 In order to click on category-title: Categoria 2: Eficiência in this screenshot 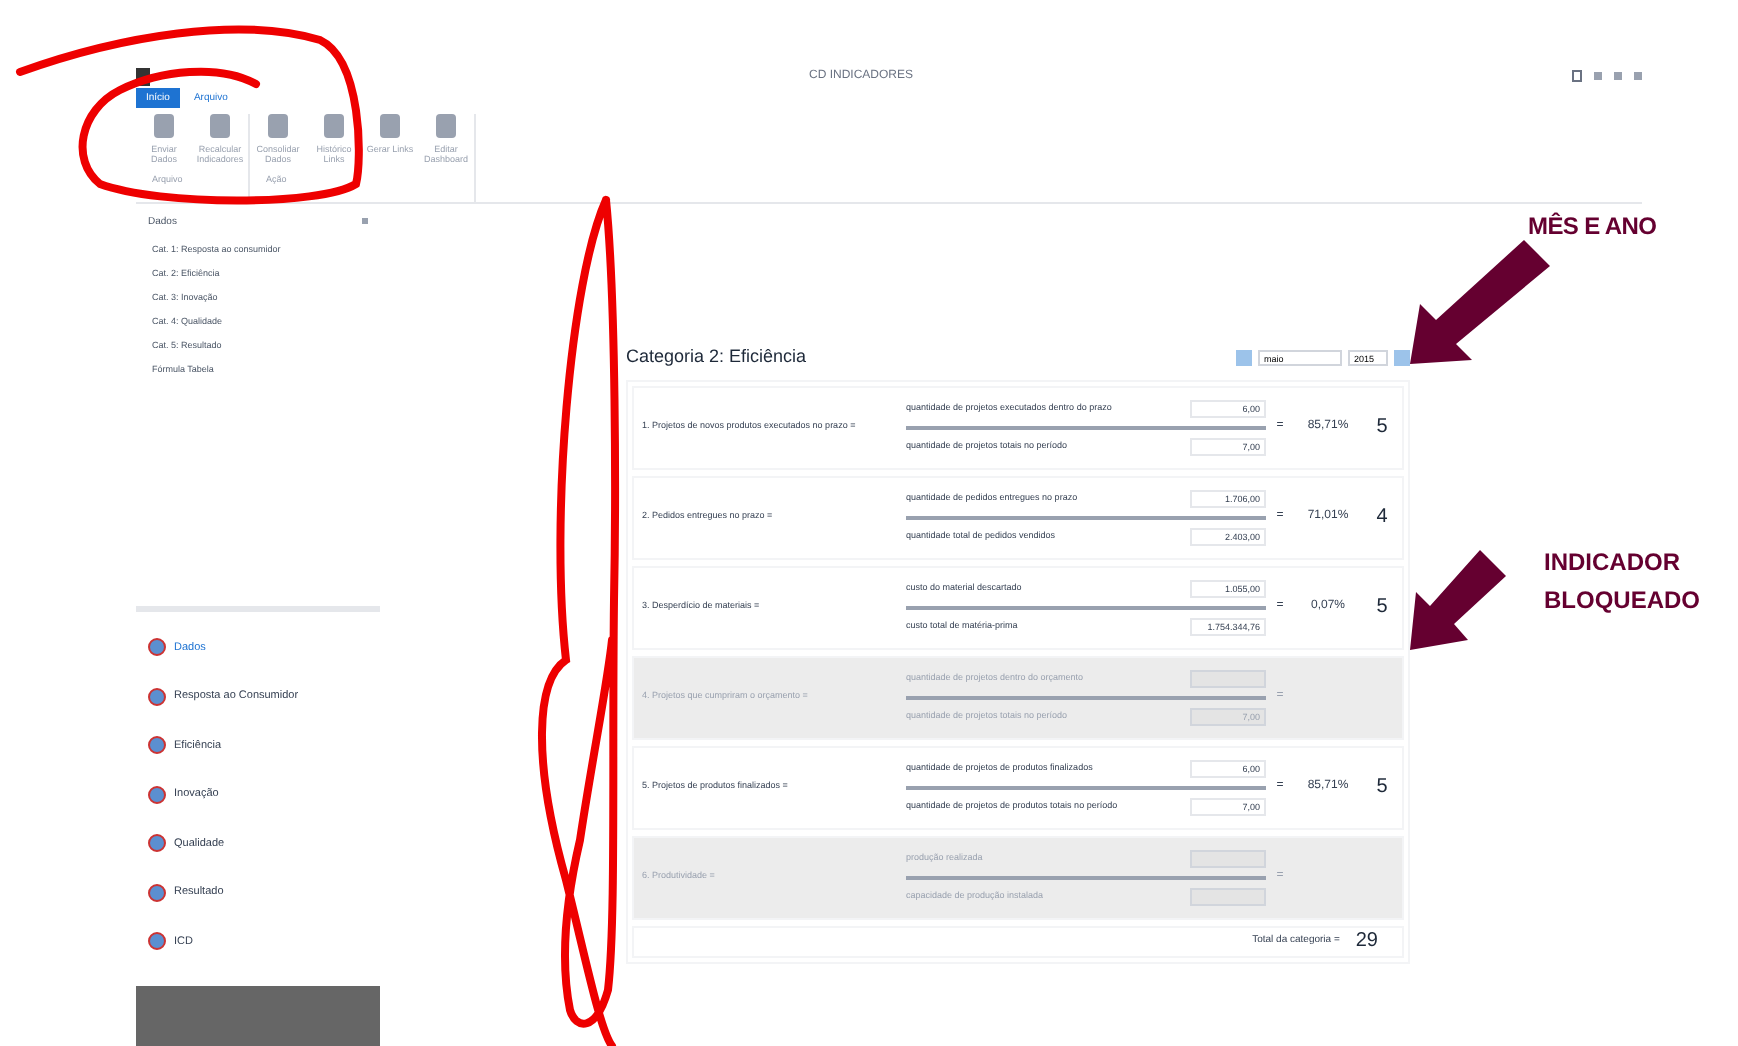, I will do `click(716, 357)`.